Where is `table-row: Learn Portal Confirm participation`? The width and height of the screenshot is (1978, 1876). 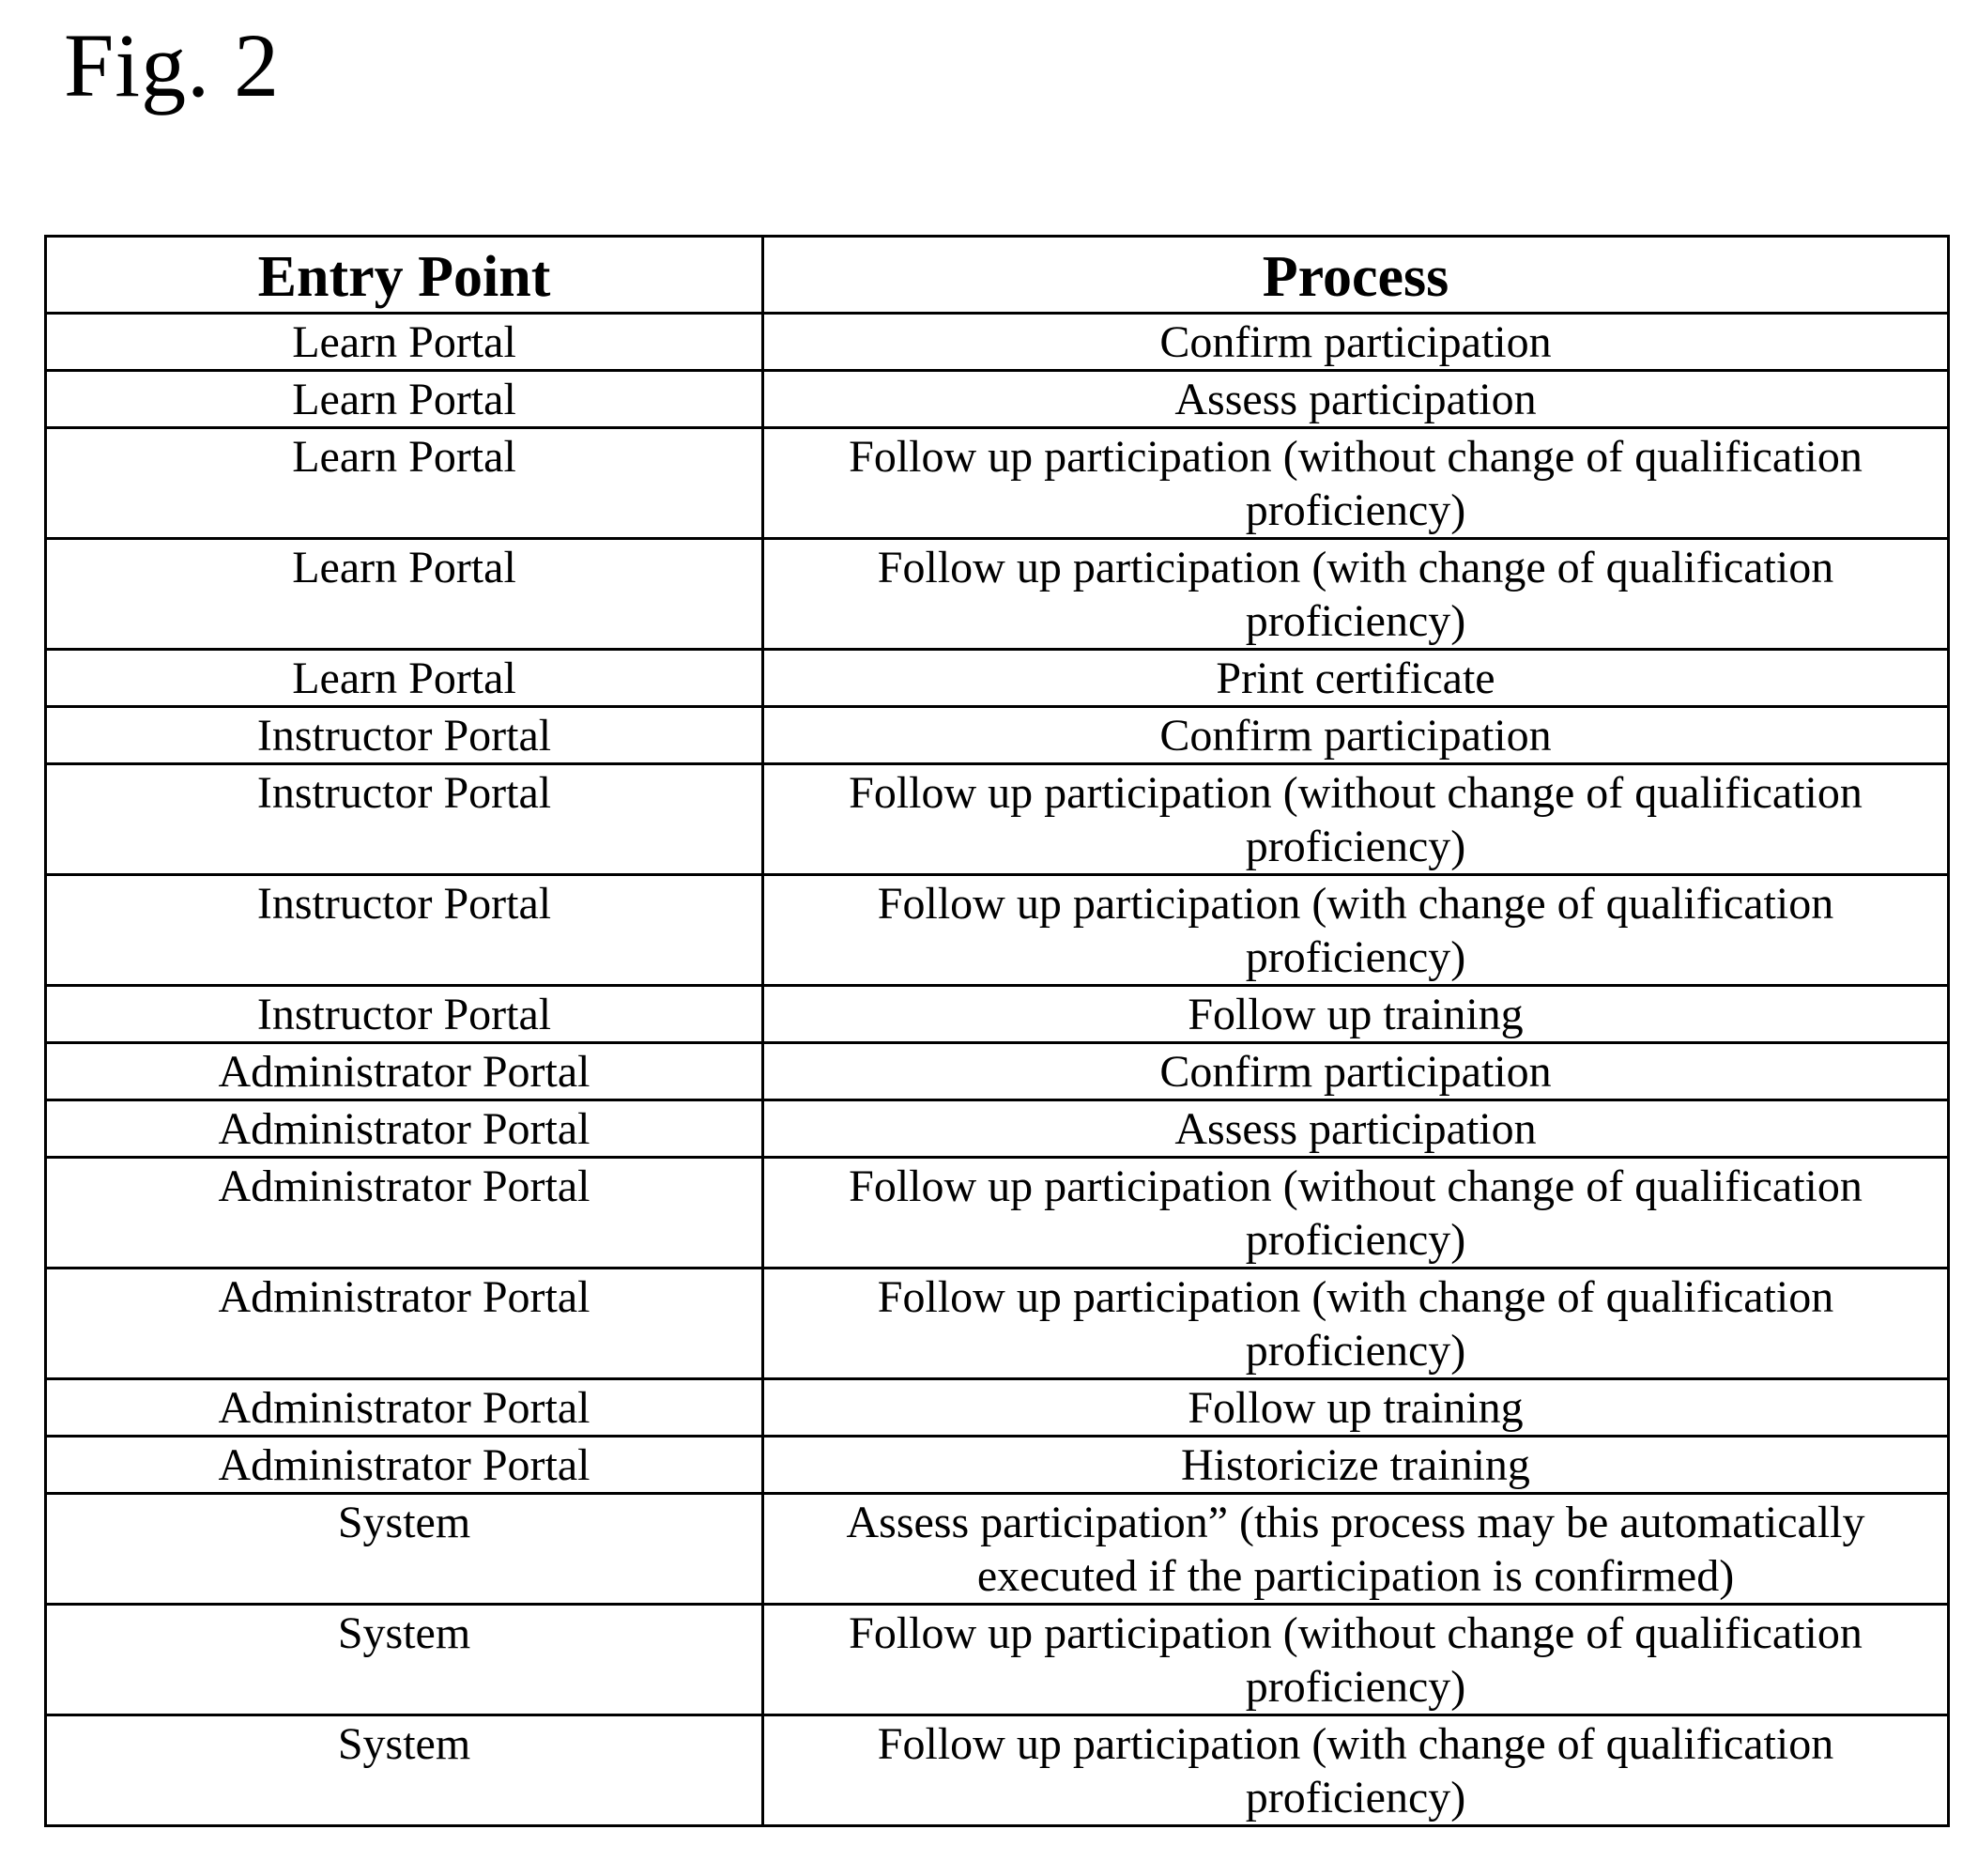
table-row: Learn Portal Confirm participation is located at coordinates (997, 342).